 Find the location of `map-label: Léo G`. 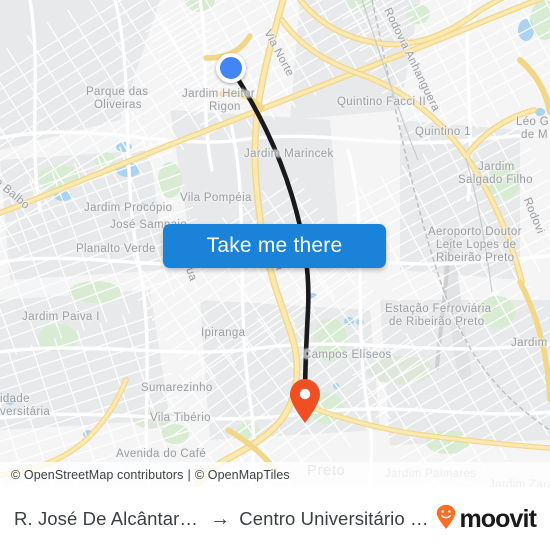

map-label: Léo G is located at coordinates (533, 122).